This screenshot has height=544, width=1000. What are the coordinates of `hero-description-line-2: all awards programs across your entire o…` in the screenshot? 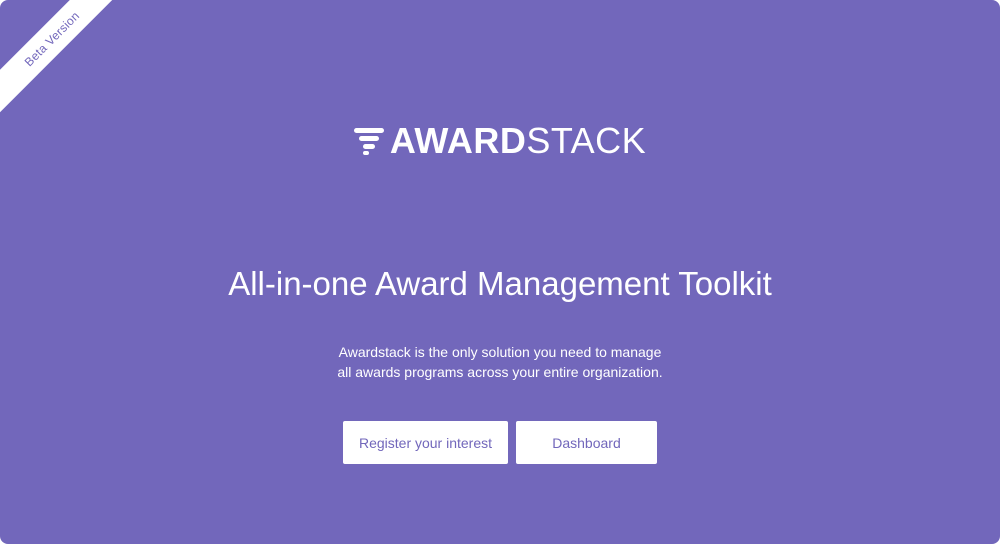 It's located at (500, 372).